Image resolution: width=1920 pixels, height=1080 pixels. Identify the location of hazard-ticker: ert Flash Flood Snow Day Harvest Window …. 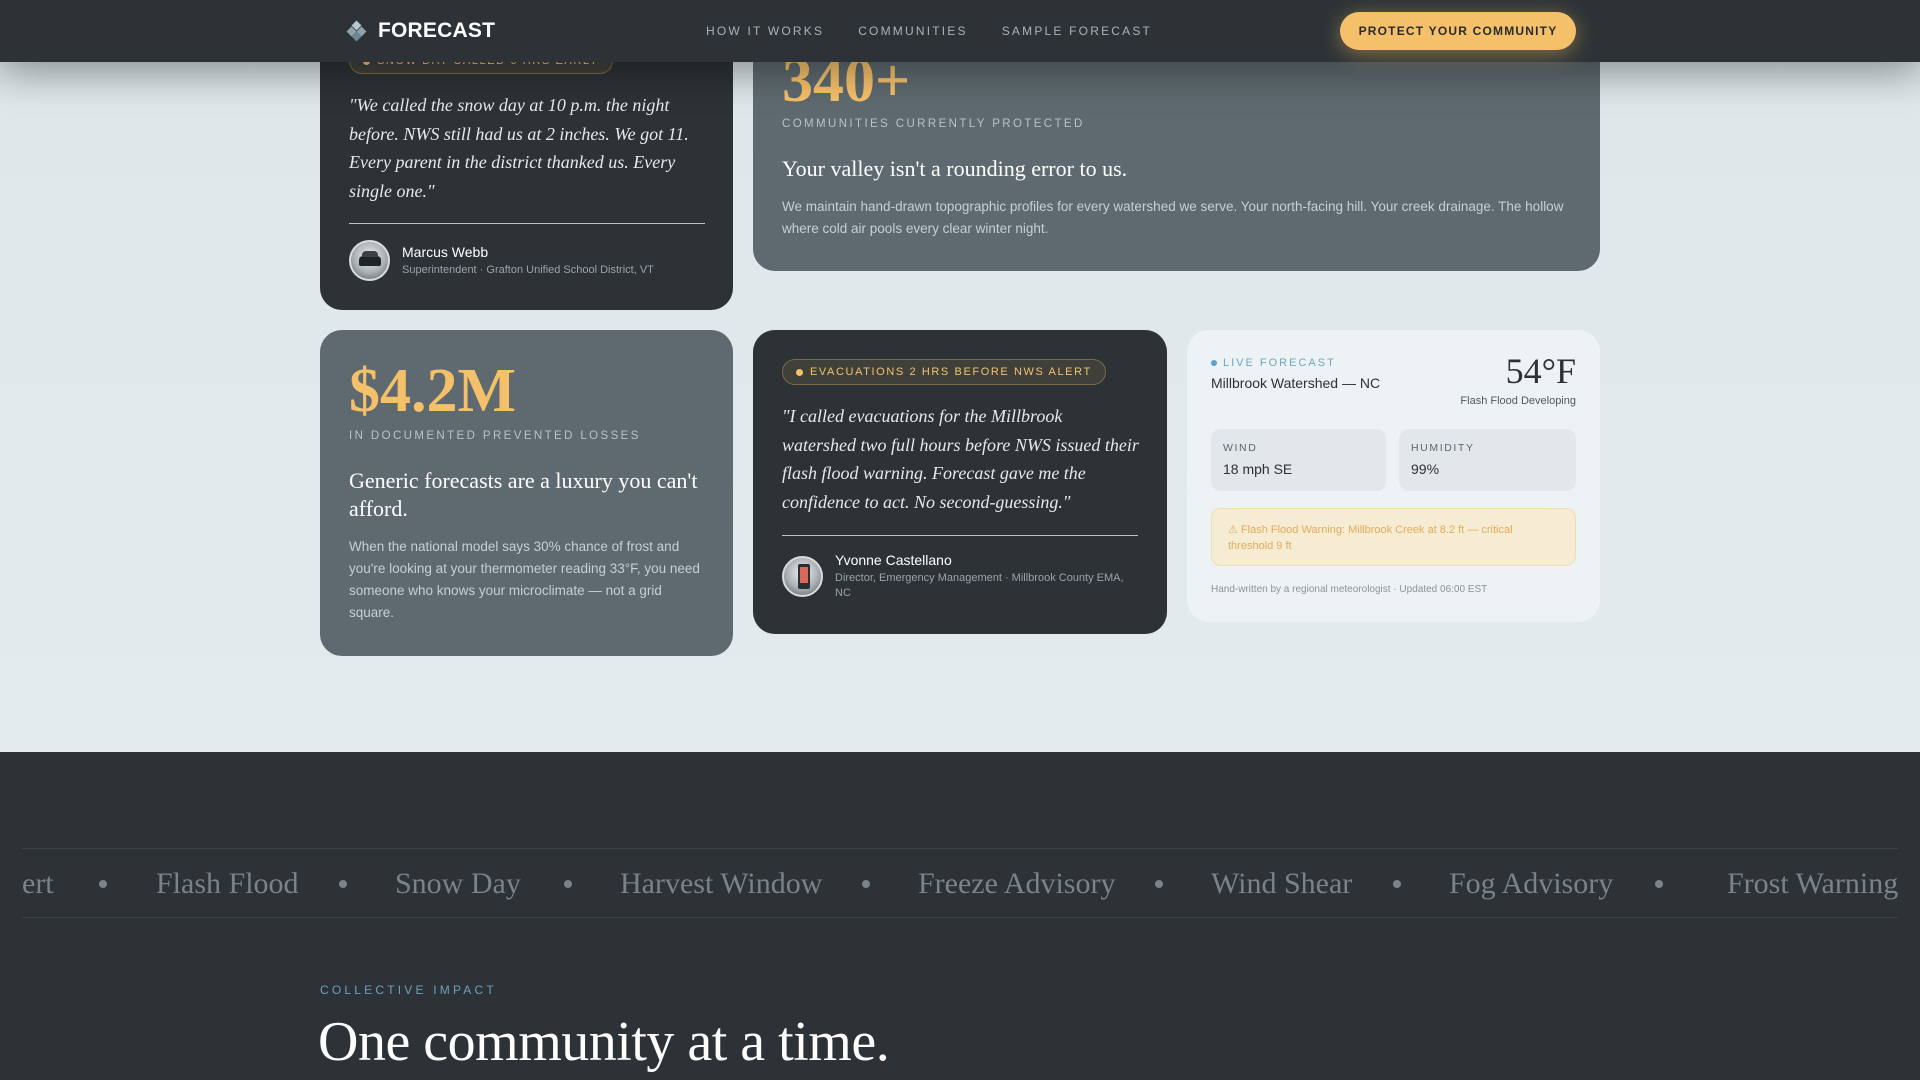
(960, 883).